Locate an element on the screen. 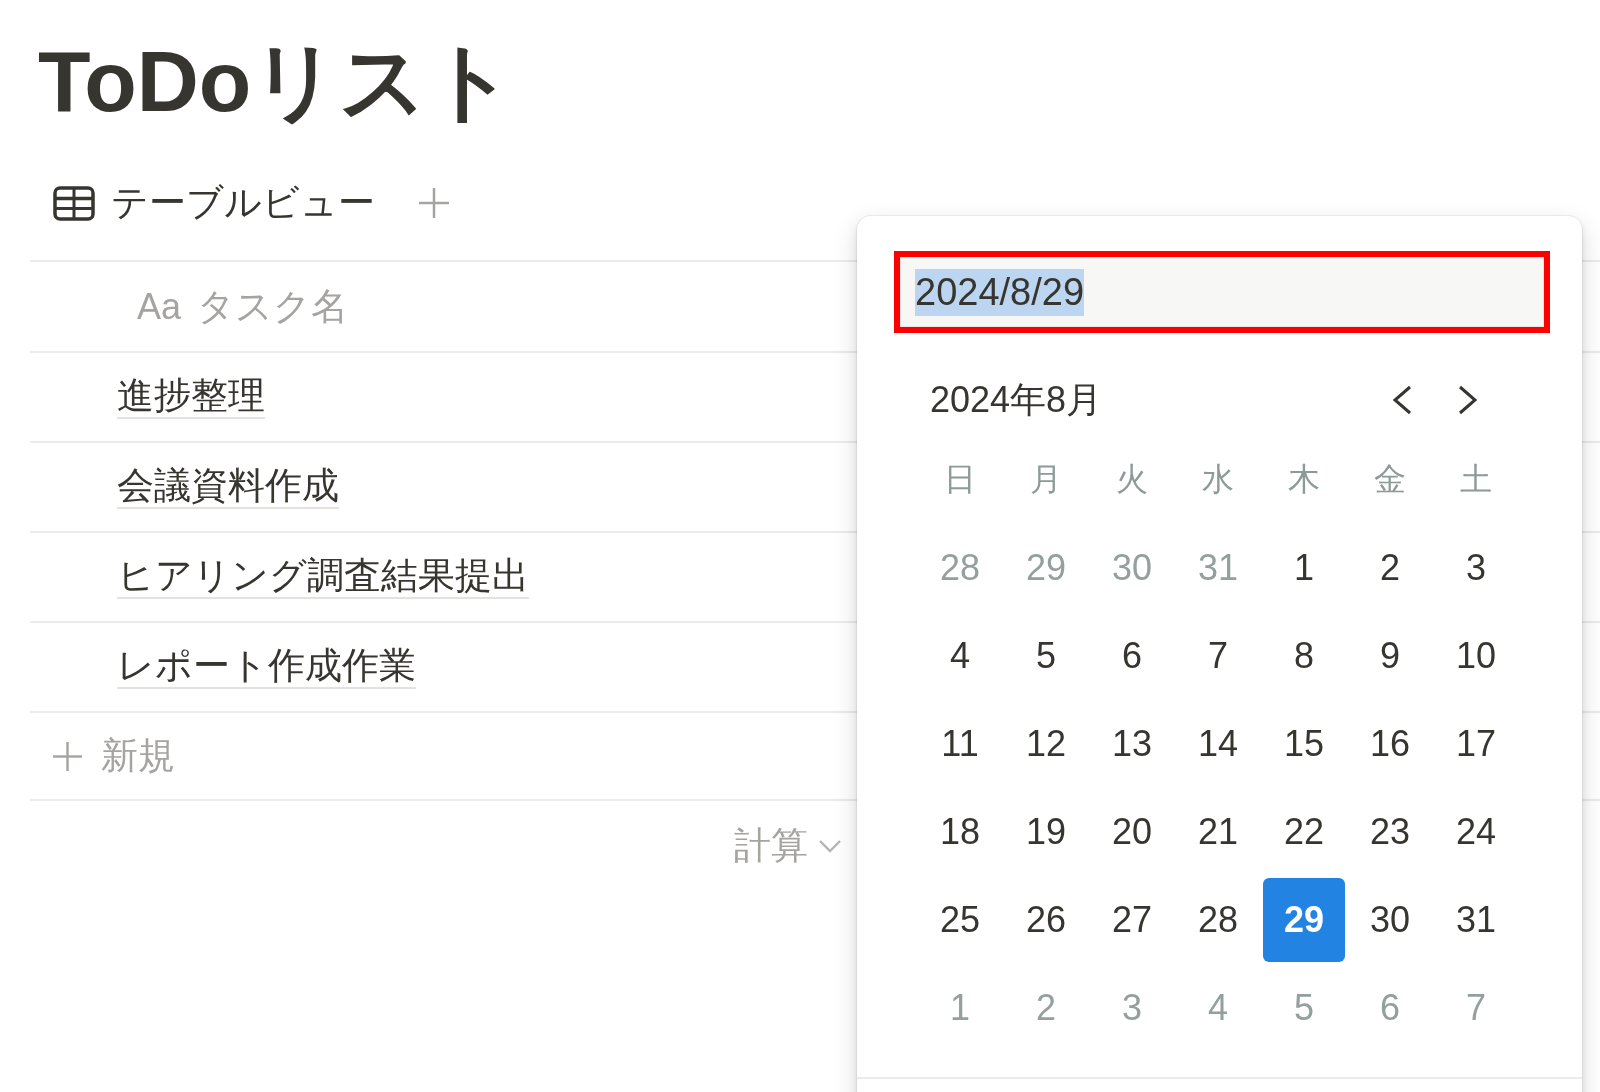 The height and width of the screenshot is (1092, 1600). date-input: 2024/8/29 is located at coordinates (1222, 292).